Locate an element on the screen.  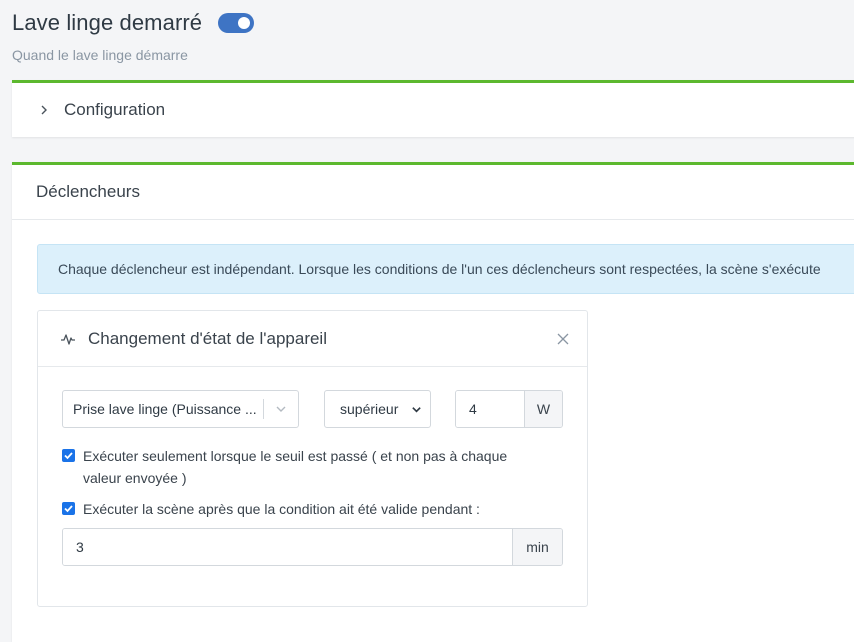
threshold-input-group: 4 W is located at coordinates (509, 409).